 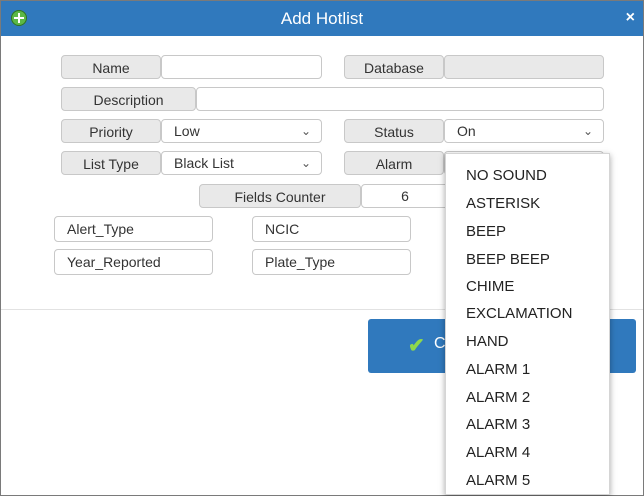 I want to click on dropdown-option: BEEP, so click(x=486, y=232).